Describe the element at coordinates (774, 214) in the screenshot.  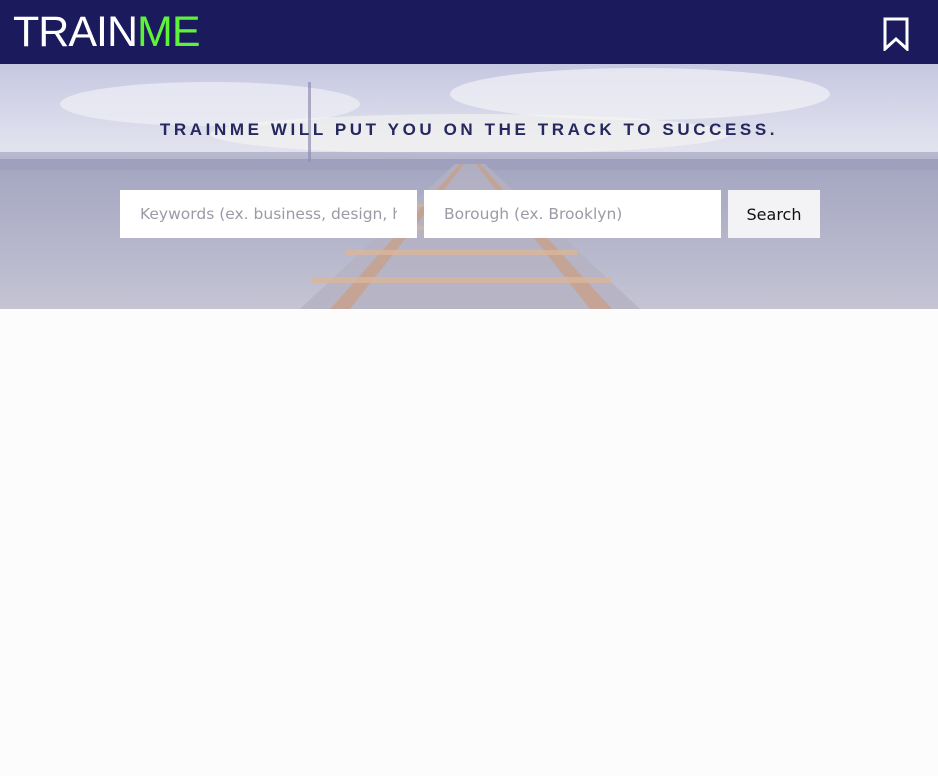
I see `search-button: Search` at that location.